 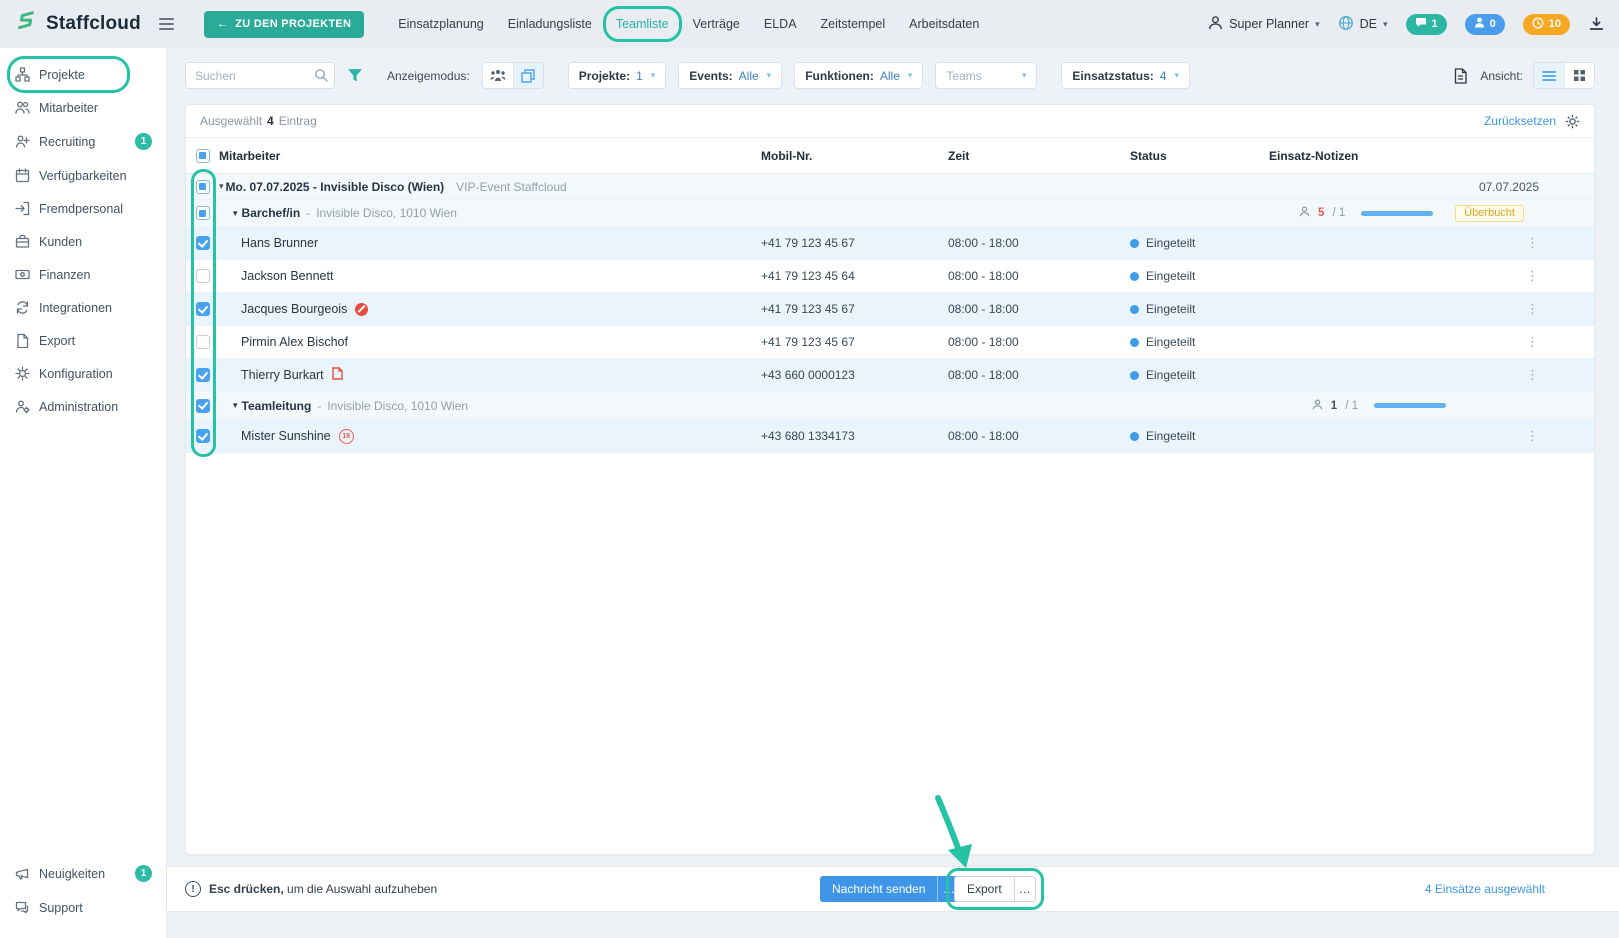 What do you see at coordinates (77, 24) in the screenshot?
I see `brand: Staffcloud` at bounding box center [77, 24].